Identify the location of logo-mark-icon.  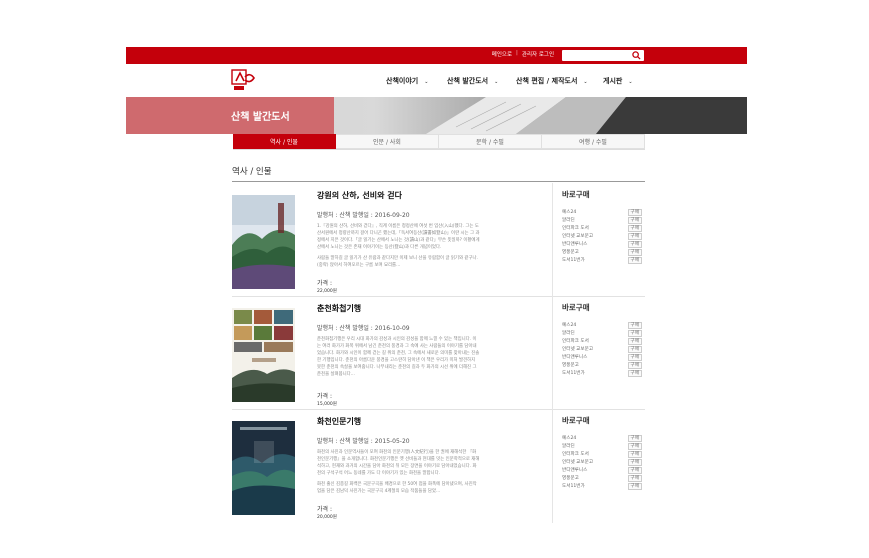
(243, 79).